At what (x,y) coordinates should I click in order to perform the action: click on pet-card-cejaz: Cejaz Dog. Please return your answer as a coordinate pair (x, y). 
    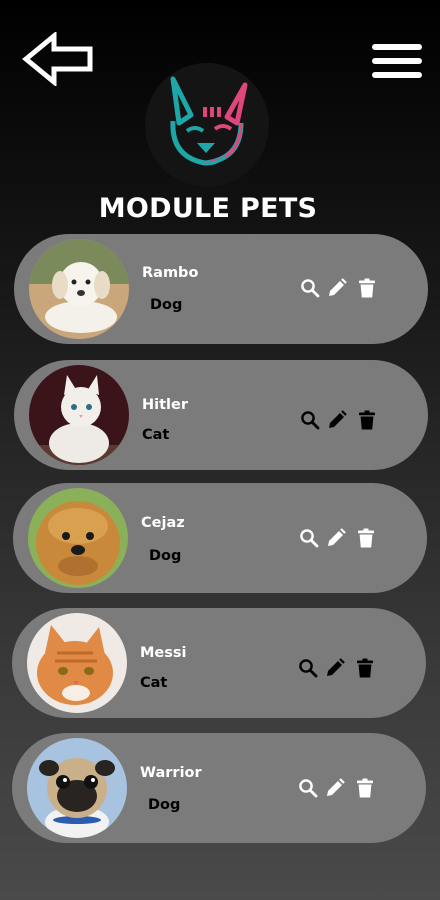
    Looking at the image, I should click on (220, 538).